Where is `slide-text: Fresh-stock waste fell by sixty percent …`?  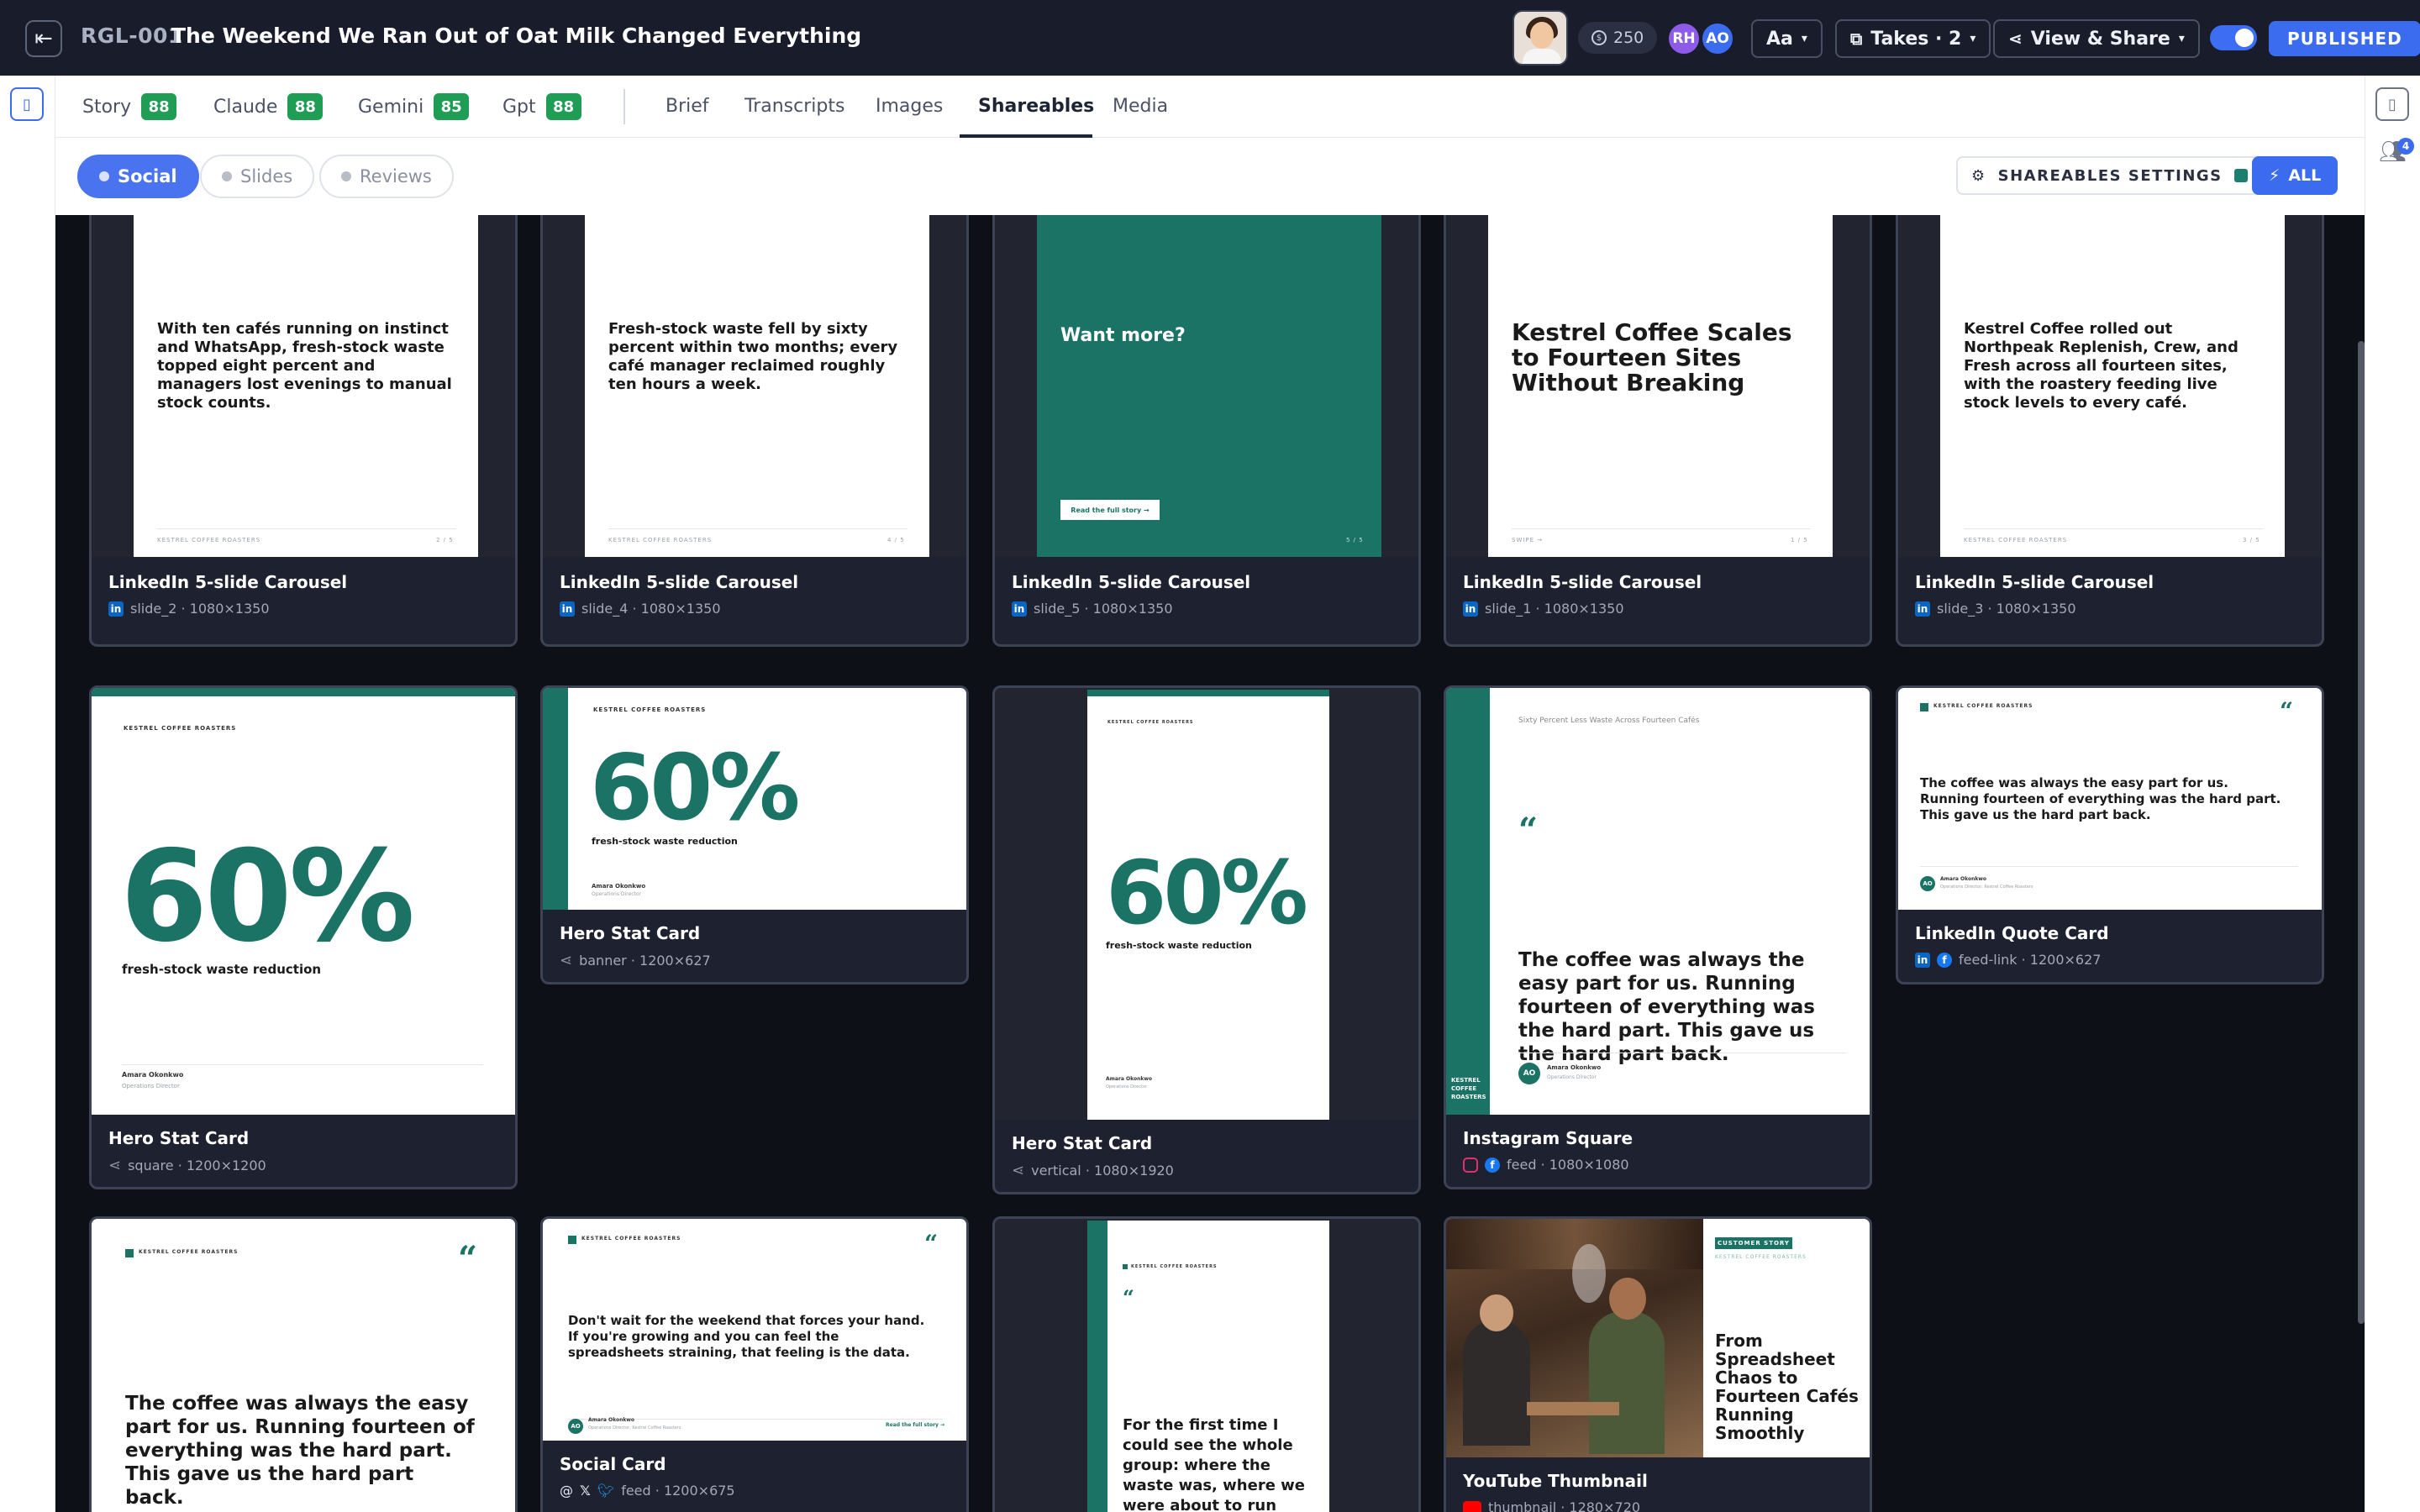 slide-text: Fresh-stock waste fell by sixty percent … is located at coordinates (753, 356).